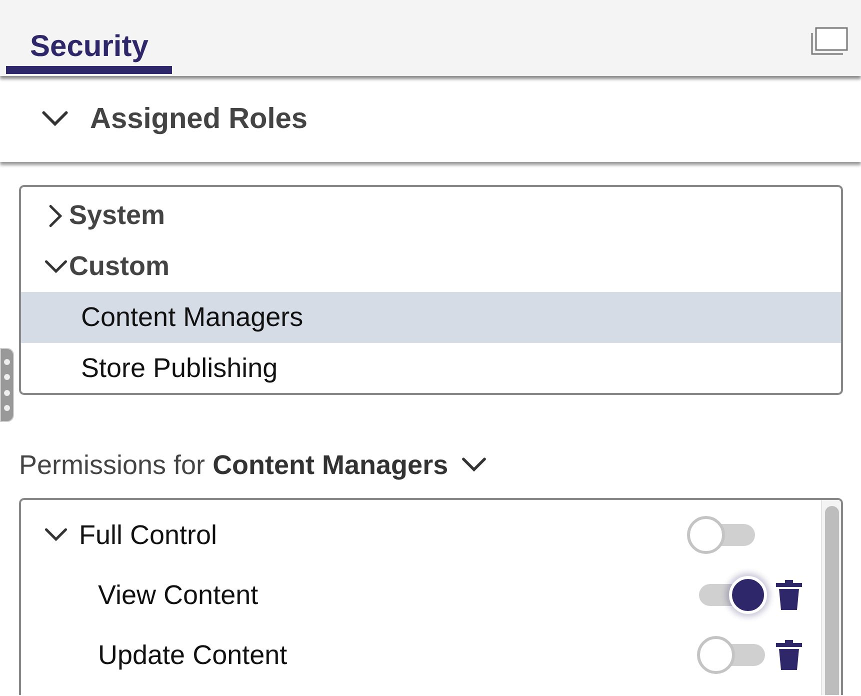 This screenshot has width=861, height=696. What do you see at coordinates (117, 215) in the screenshot?
I see `role-group: System` at bounding box center [117, 215].